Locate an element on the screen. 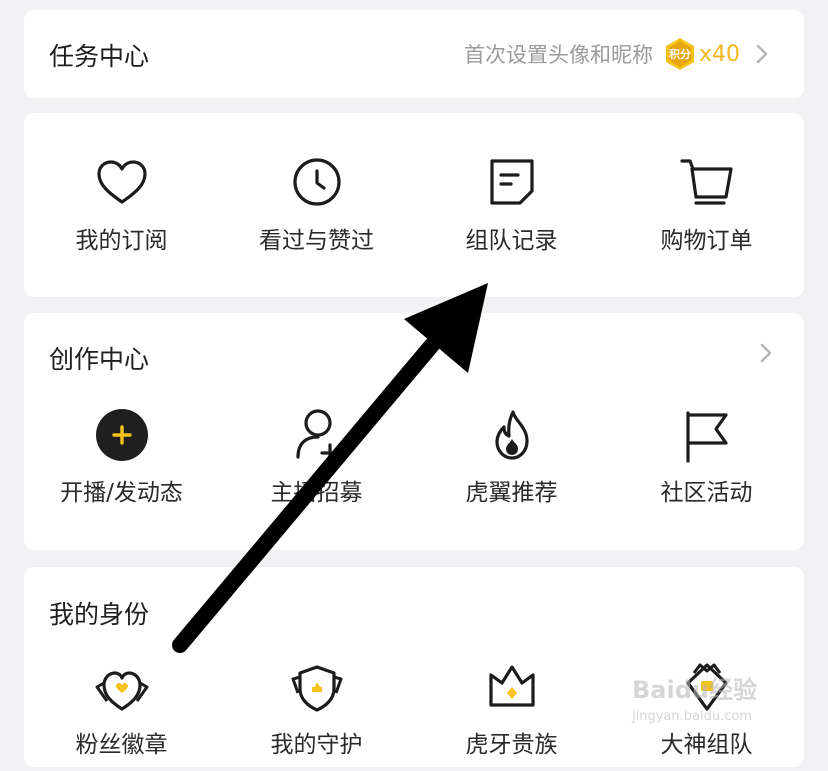  creation-item-recruit: 主播招募 is located at coordinates (316, 464).